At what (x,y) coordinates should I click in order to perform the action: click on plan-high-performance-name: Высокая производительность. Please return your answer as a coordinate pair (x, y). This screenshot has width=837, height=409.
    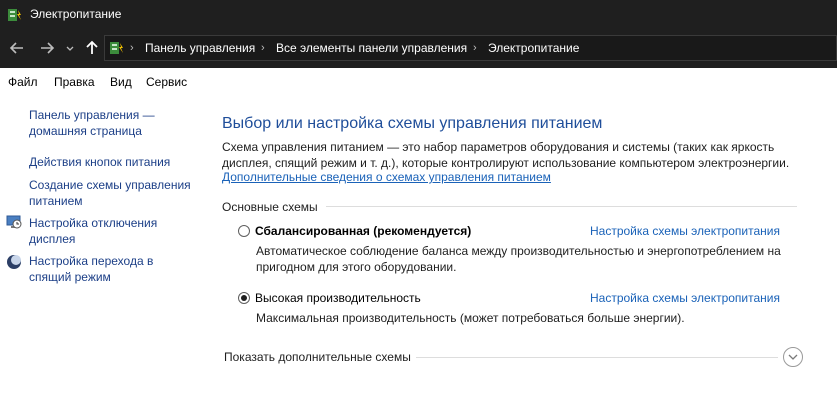
    Looking at the image, I should click on (338, 298).